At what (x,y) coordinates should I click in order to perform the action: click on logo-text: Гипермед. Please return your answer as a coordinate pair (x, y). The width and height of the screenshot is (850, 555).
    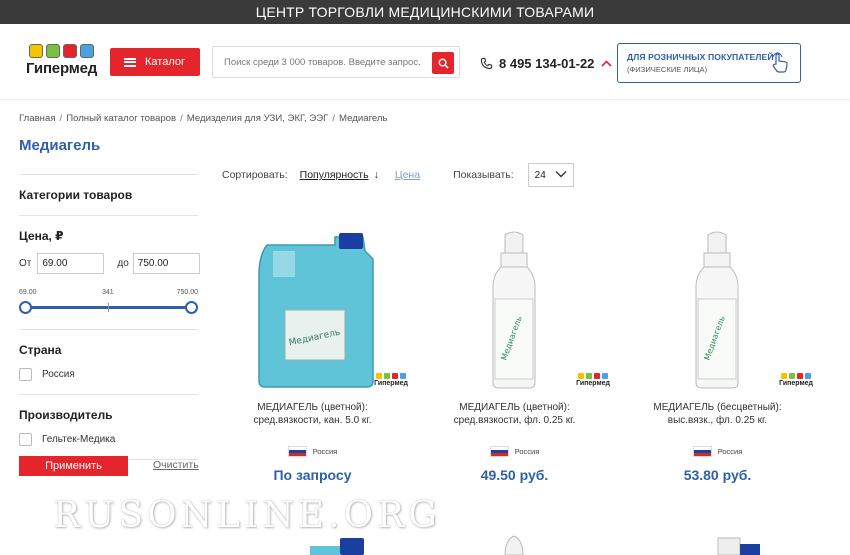
    Looking at the image, I should click on (62, 68).